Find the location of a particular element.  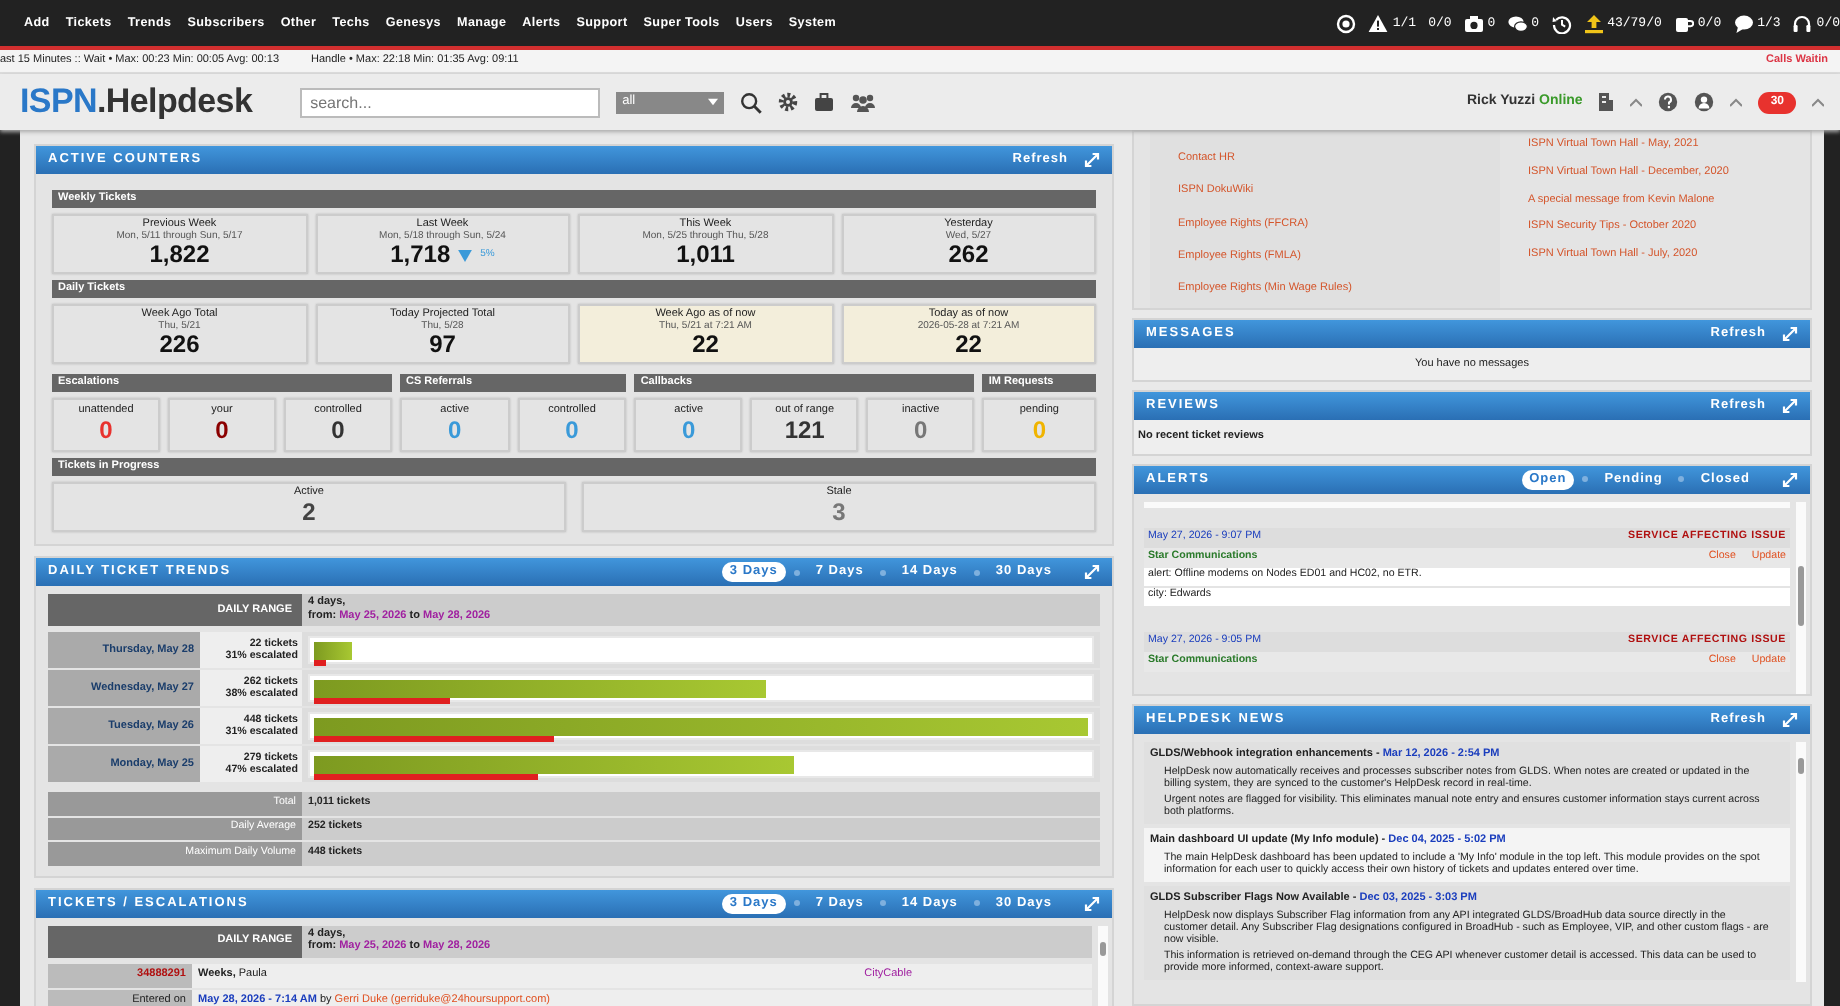

counter-value: 121 is located at coordinates (804, 431).